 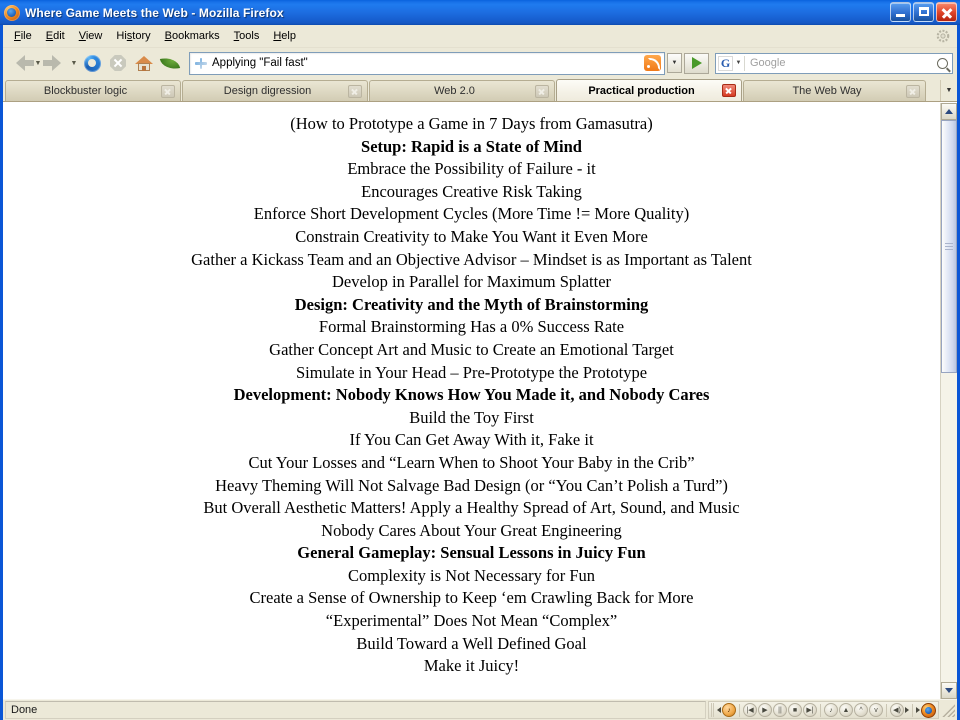 I want to click on rss-feed-icon, so click(x=652, y=63).